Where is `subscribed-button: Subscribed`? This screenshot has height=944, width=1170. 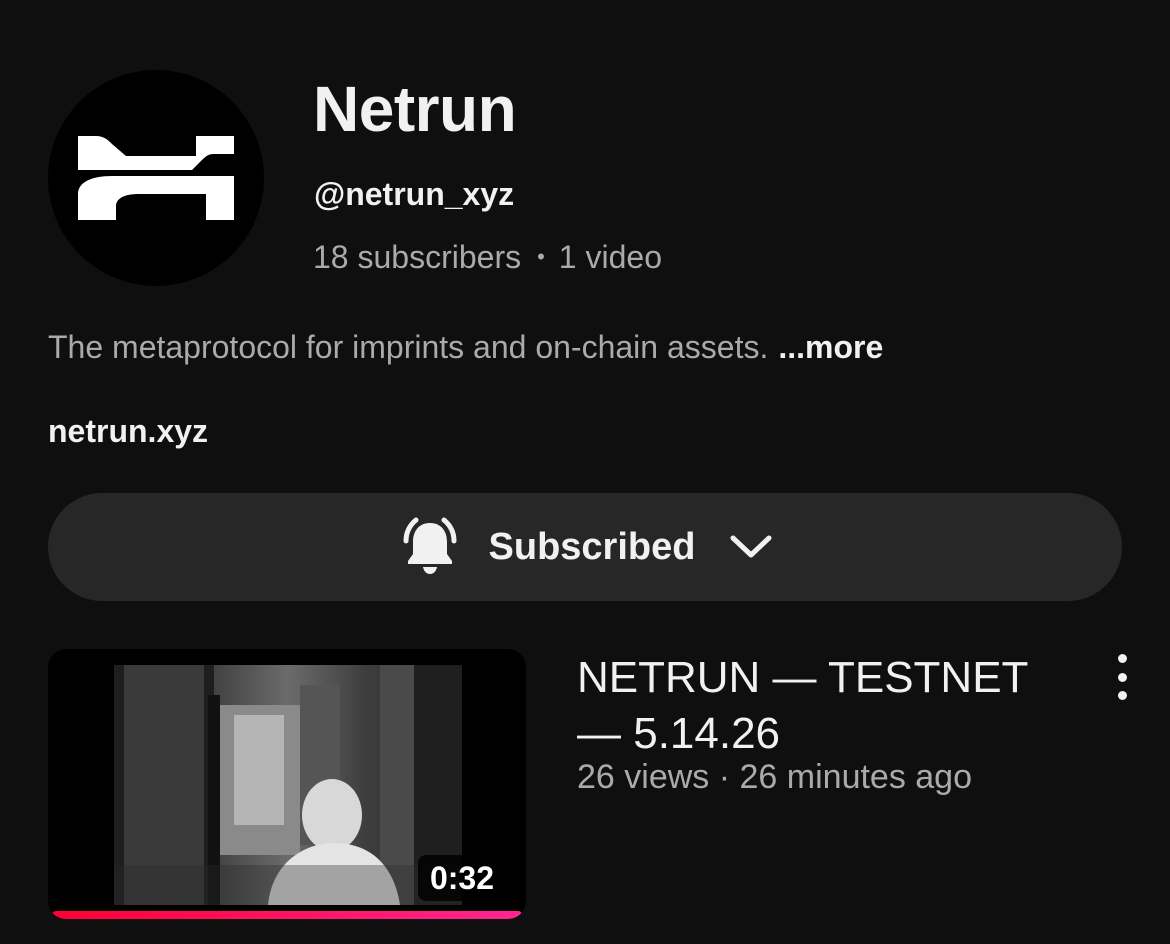
subscribed-button: Subscribed is located at coordinates (585, 547).